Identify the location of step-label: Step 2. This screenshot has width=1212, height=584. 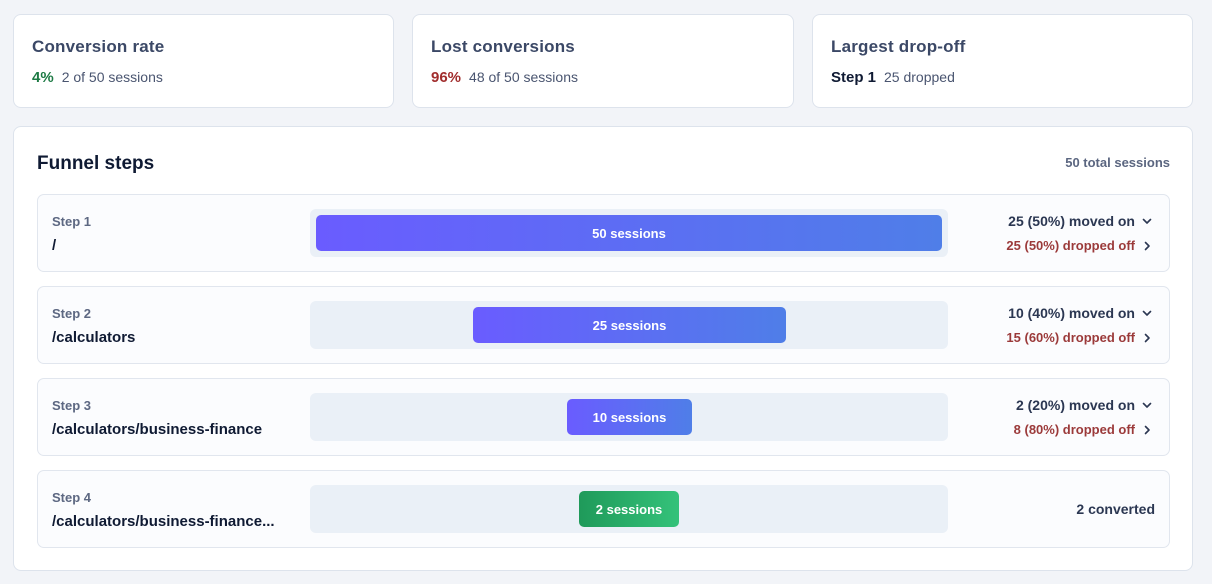
(72, 313).